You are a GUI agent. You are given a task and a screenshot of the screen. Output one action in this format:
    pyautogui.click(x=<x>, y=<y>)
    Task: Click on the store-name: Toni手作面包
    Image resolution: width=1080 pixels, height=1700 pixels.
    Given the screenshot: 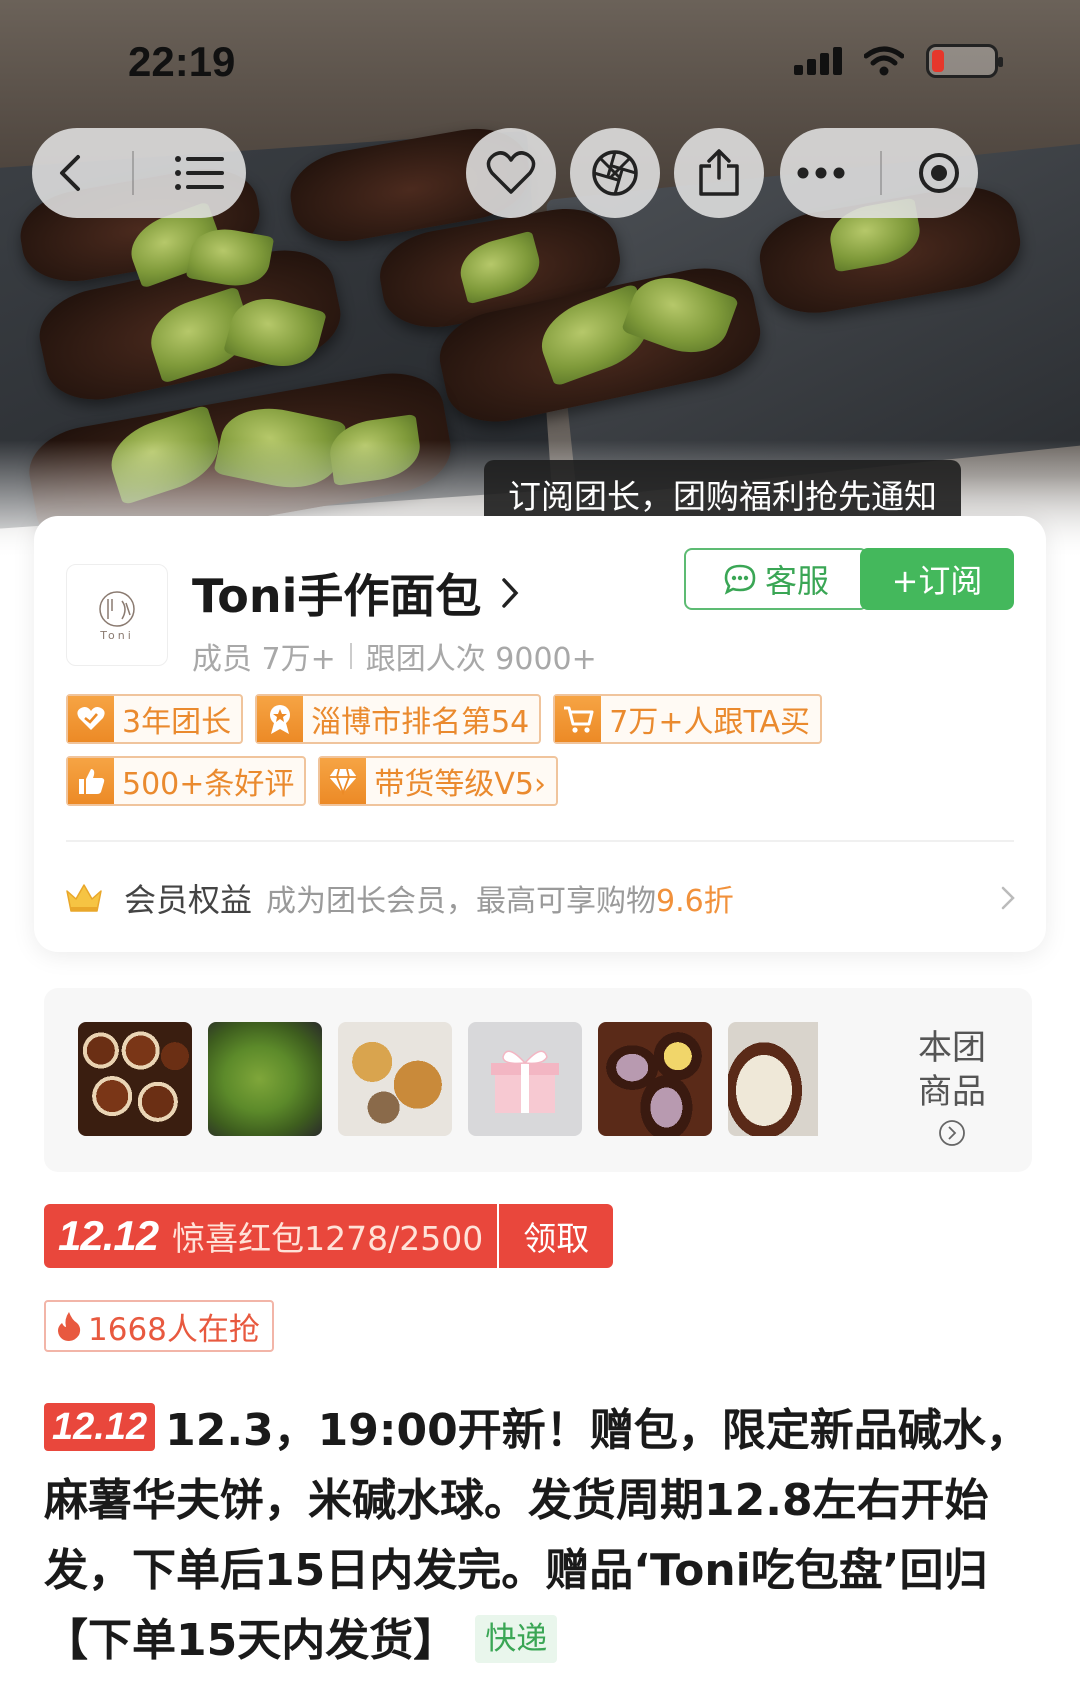 What is the action you would take?
    pyautogui.click(x=356, y=593)
    